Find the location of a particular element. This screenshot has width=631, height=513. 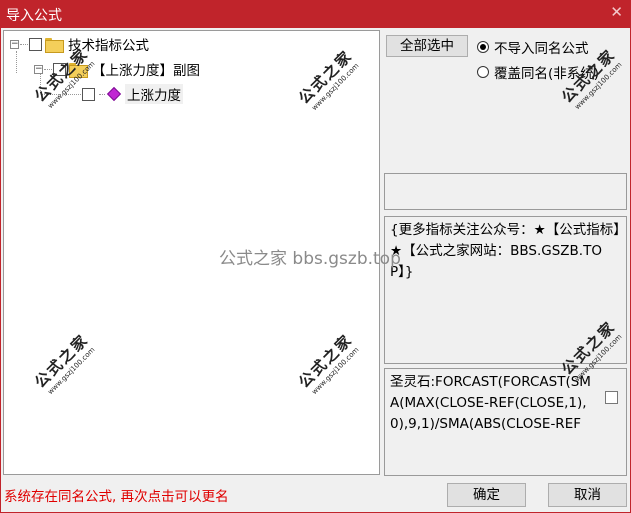

radio-skip-duplicates: 不导入同名公式 is located at coordinates (533, 47).